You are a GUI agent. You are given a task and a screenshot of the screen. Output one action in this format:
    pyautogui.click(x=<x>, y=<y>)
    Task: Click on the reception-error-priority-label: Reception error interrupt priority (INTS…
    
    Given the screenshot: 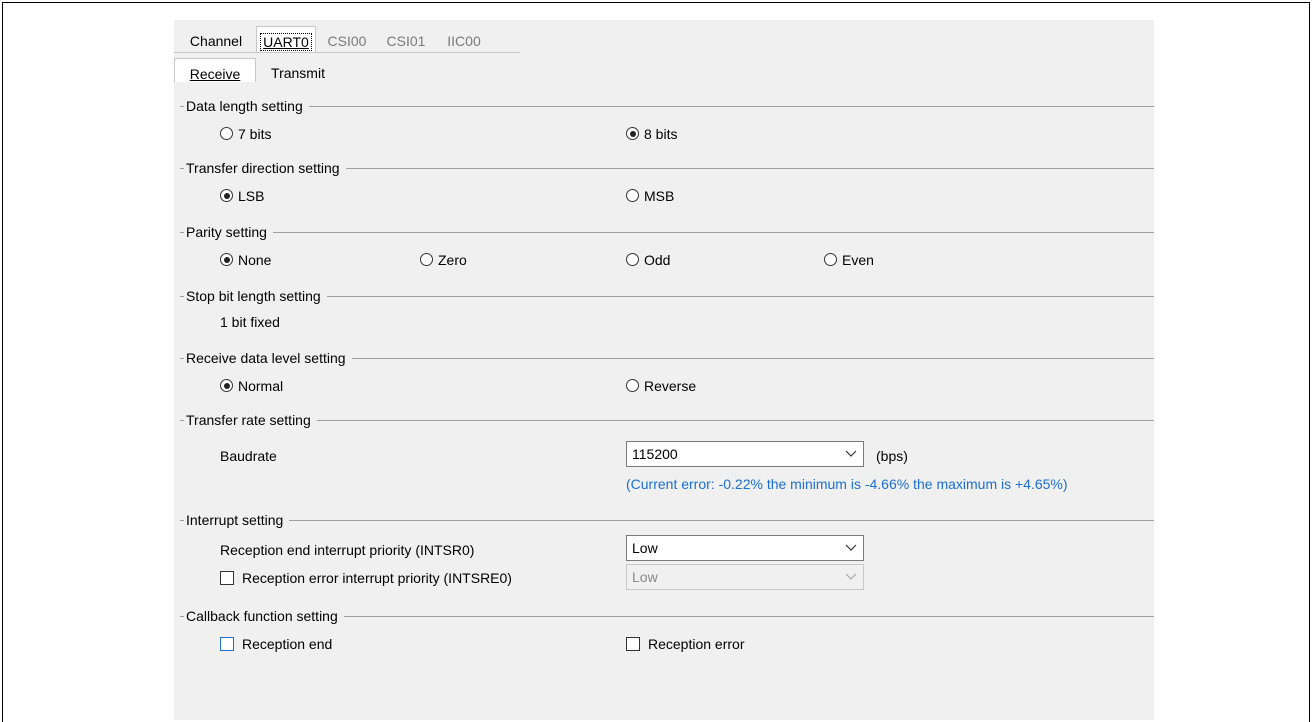 What is the action you would take?
    pyautogui.click(x=377, y=578)
    